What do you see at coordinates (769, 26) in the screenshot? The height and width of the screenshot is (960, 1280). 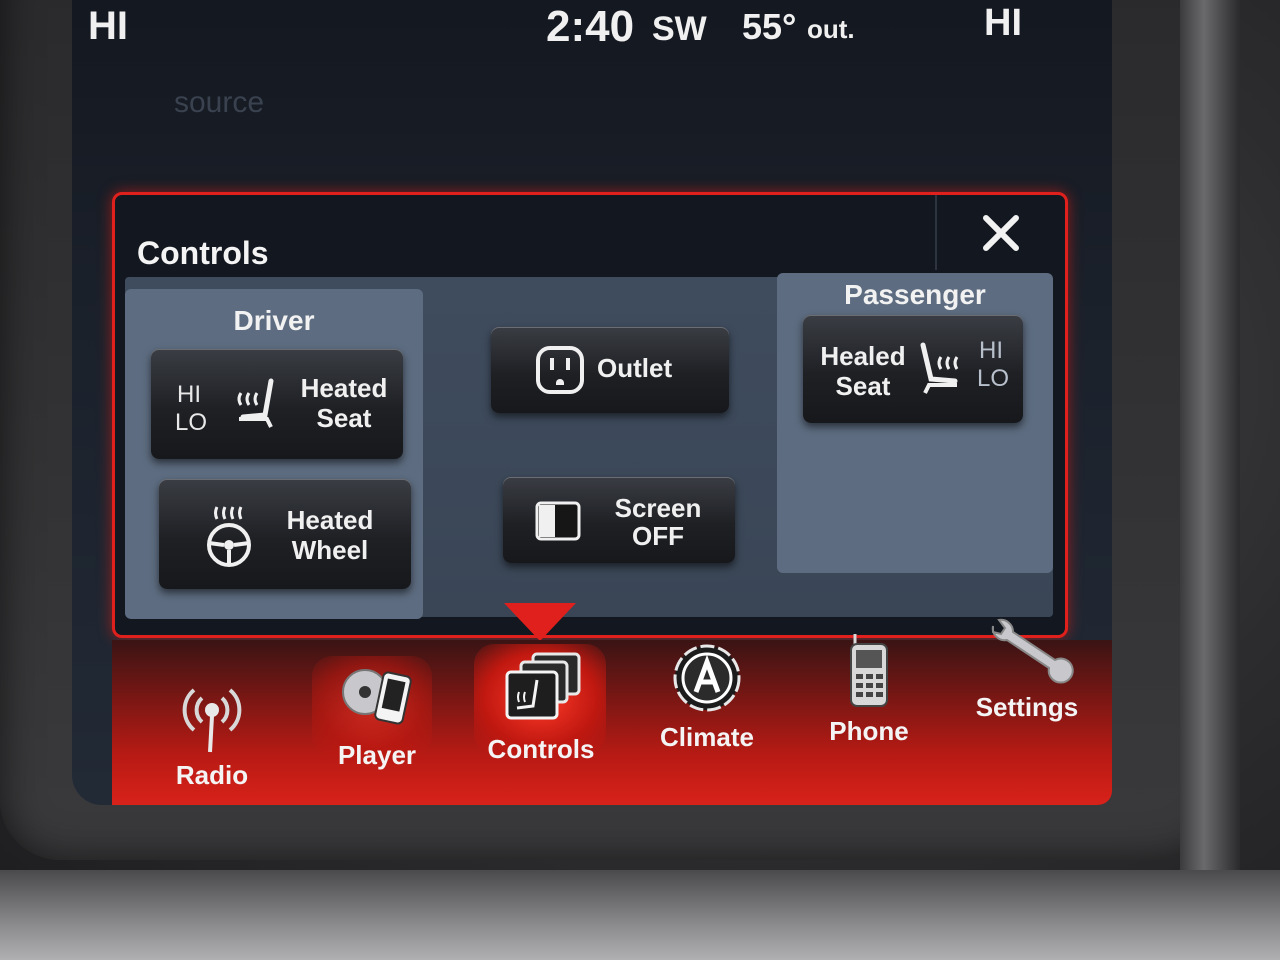 I see `outside-temperature: 55°` at bounding box center [769, 26].